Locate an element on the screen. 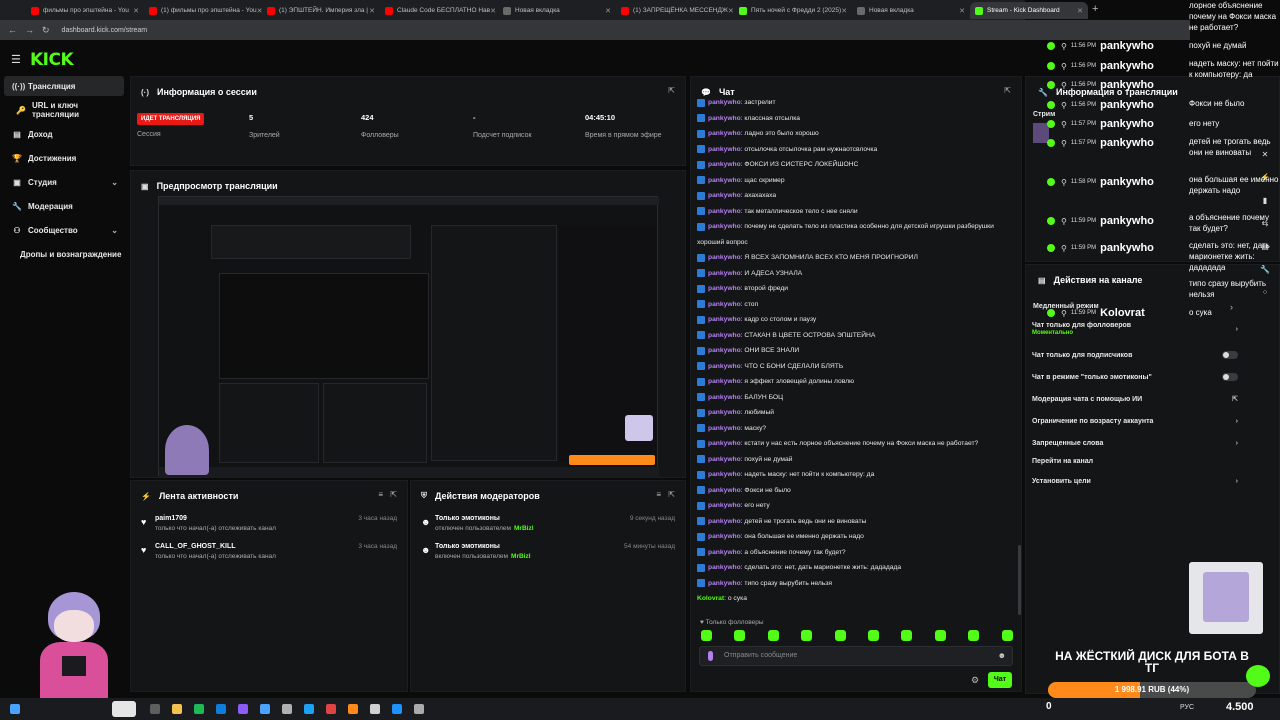 This screenshot has width=1280, height=720. channel-action: Модерация чата с помощью ИИ ⇱ is located at coordinates (1135, 399).